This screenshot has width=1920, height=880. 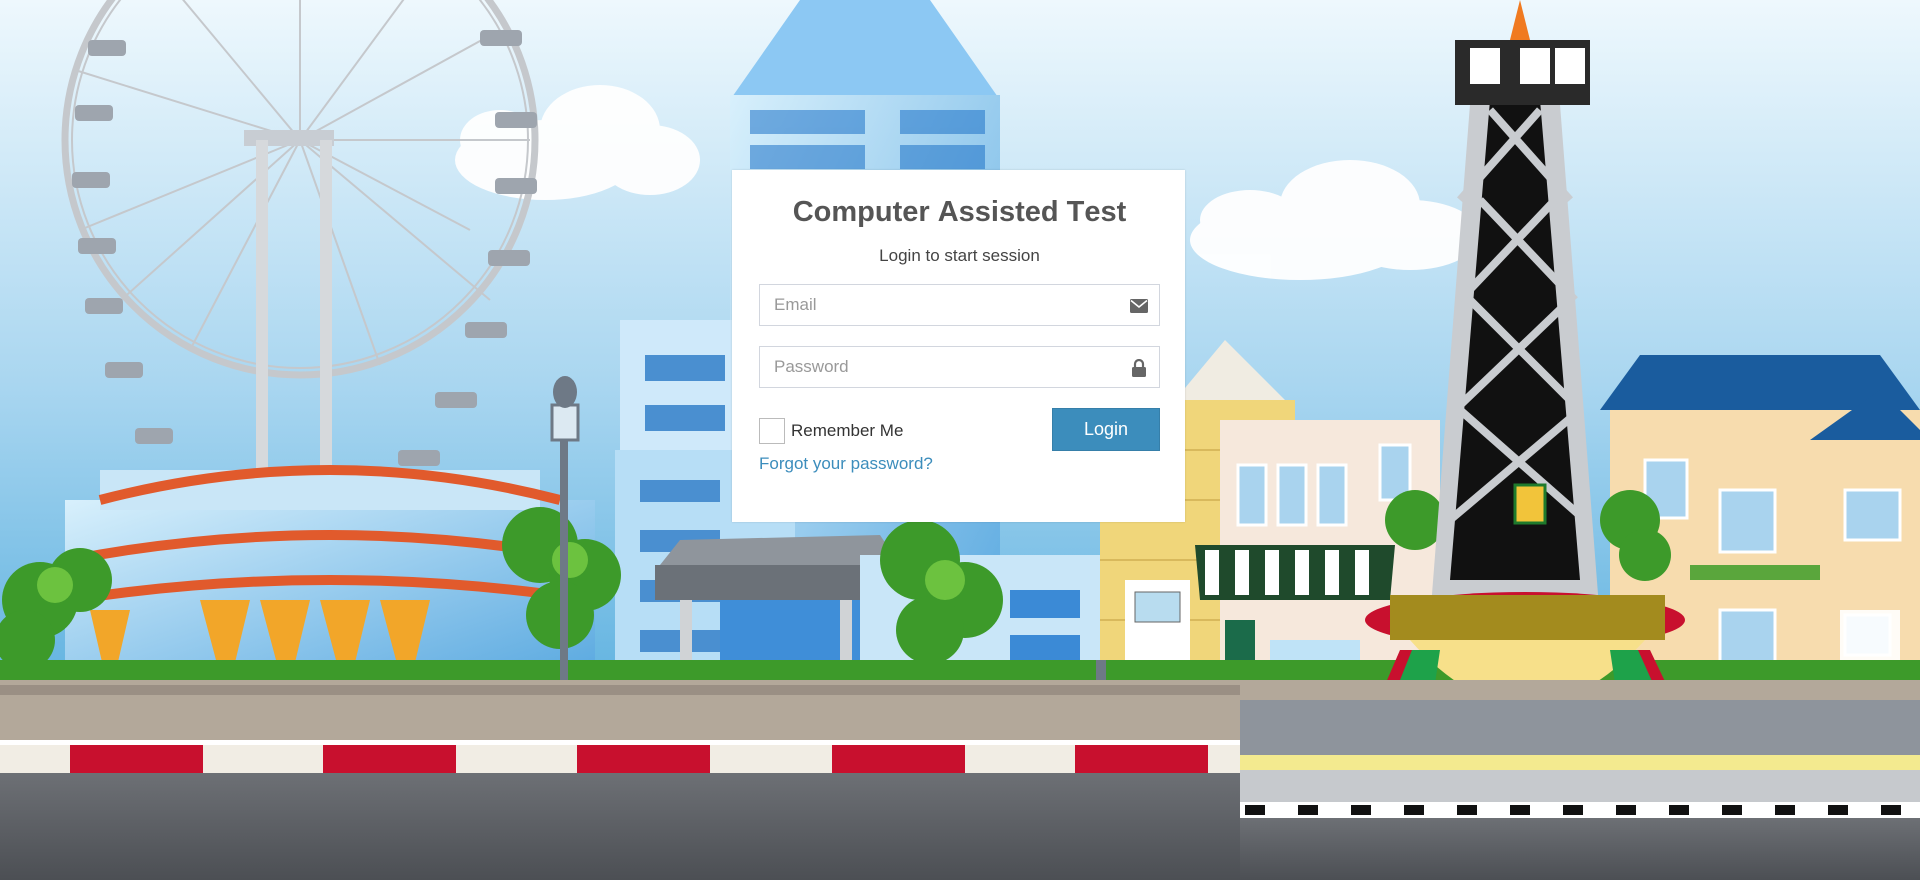 What do you see at coordinates (847, 430) in the screenshot?
I see `remember-me-label: Remember Me` at bounding box center [847, 430].